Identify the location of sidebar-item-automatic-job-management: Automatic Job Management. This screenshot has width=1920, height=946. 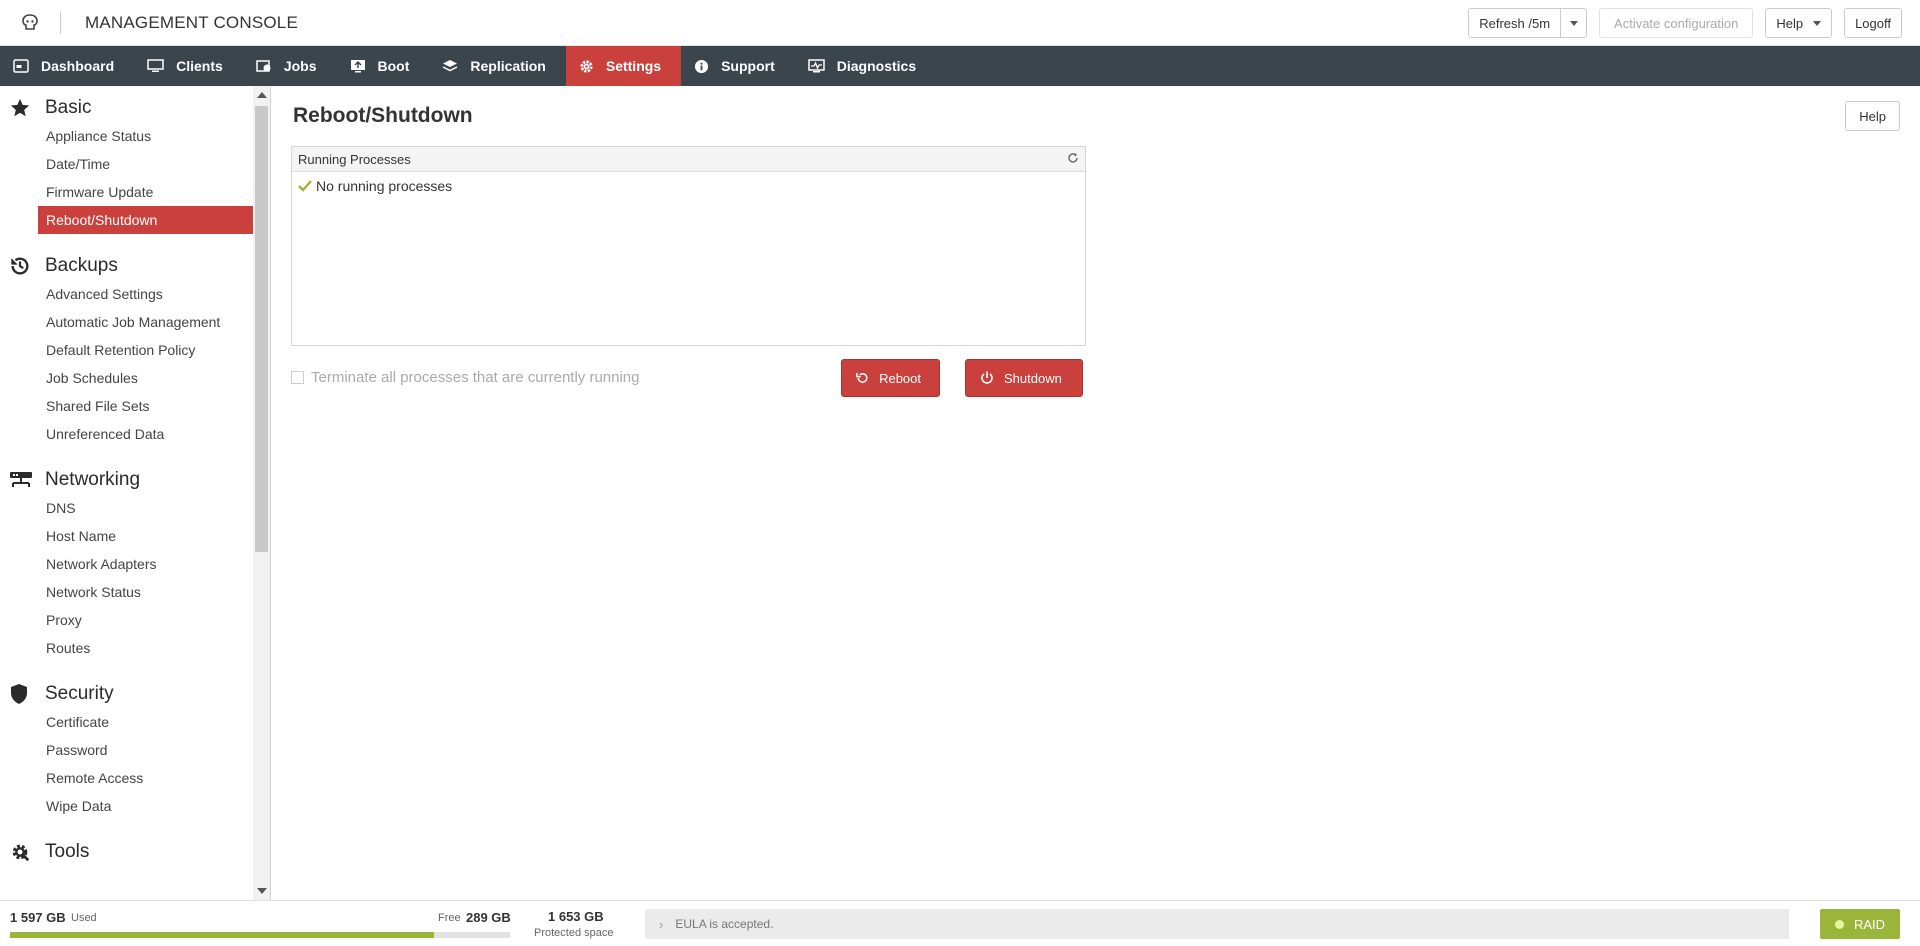
(126, 322).